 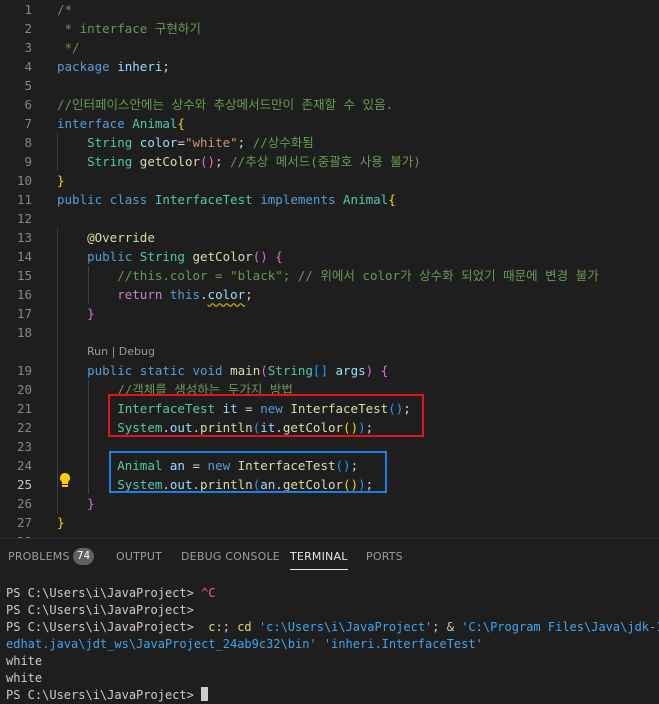 I want to click on code-token: InterfaceTest, so click(x=203, y=199).